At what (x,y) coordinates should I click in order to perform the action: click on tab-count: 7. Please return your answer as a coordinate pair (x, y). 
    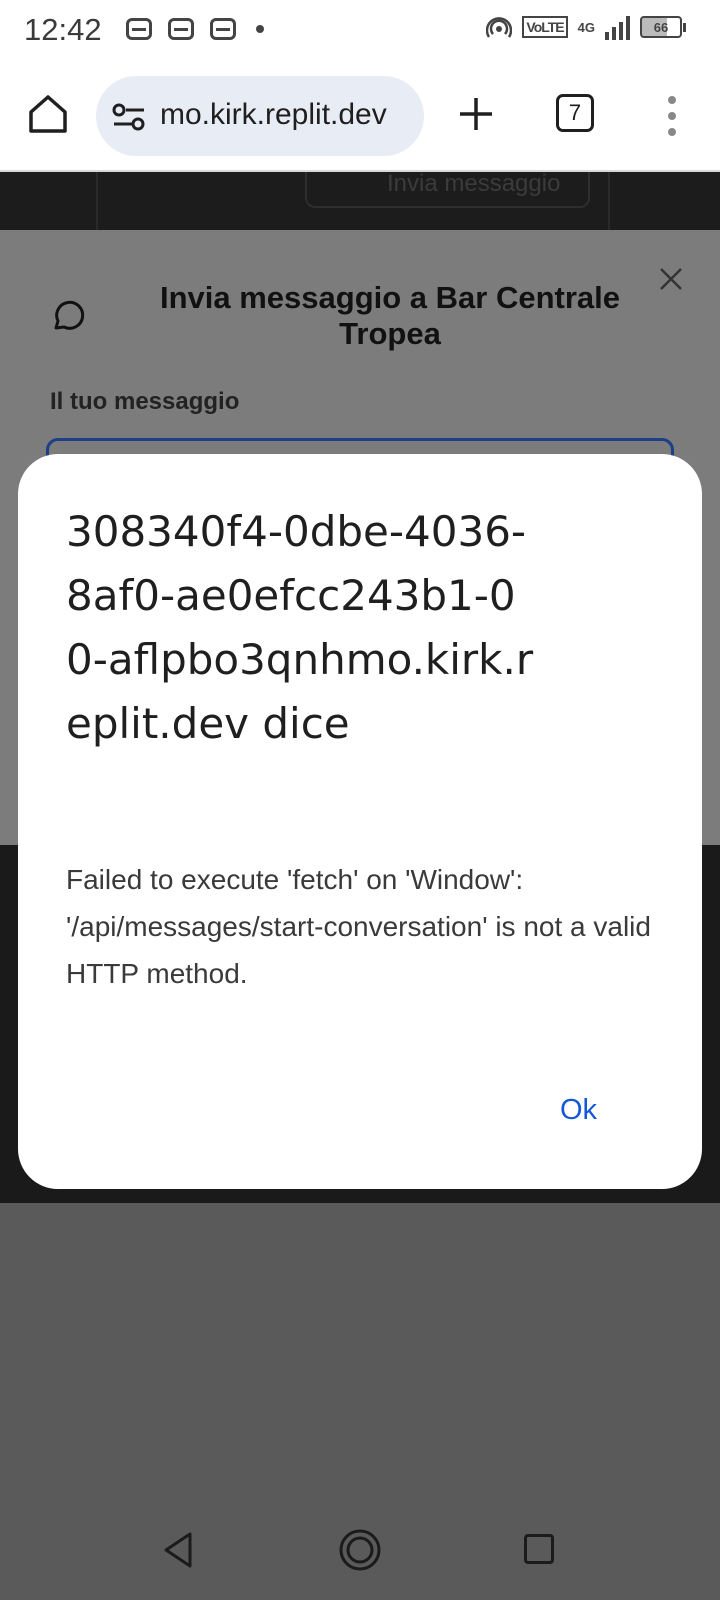
    Looking at the image, I should click on (575, 112).